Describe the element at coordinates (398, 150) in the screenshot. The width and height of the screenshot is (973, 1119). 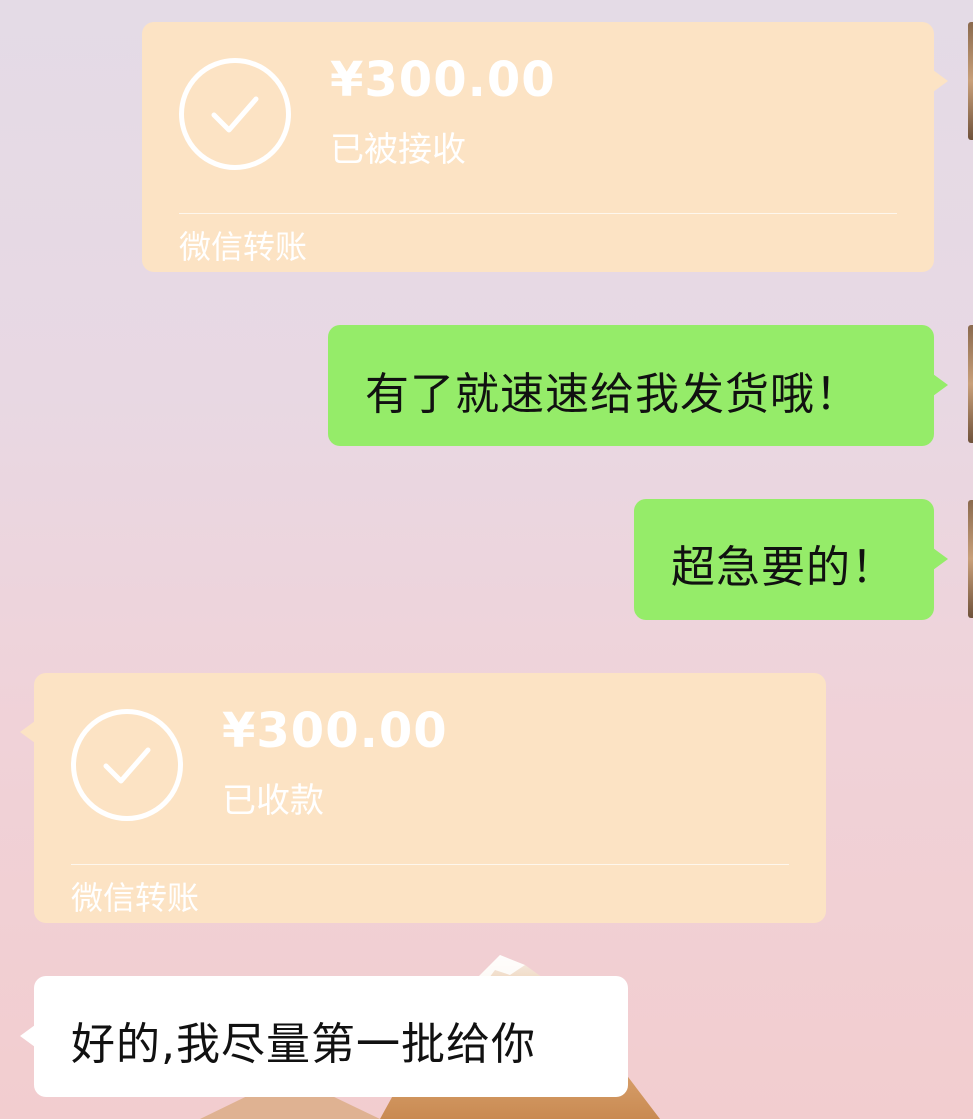
I see `transfer-status: 已被接收` at that location.